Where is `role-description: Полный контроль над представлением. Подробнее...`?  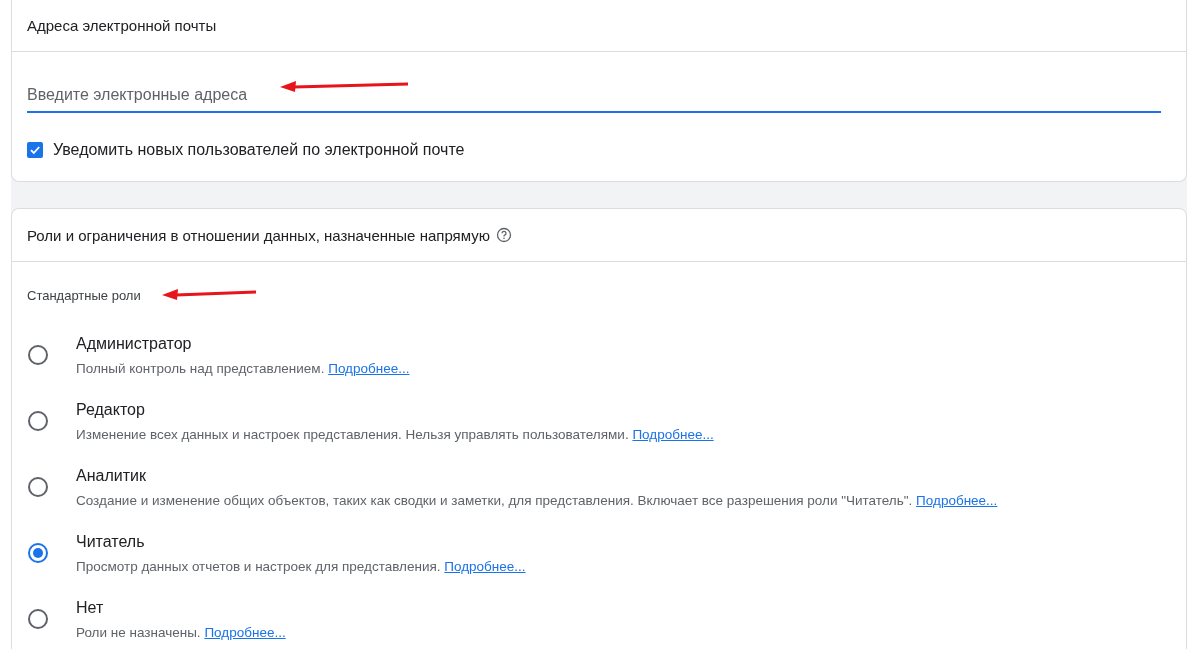
role-description: Полный контроль над представлением. Подробнее... is located at coordinates (243, 368).